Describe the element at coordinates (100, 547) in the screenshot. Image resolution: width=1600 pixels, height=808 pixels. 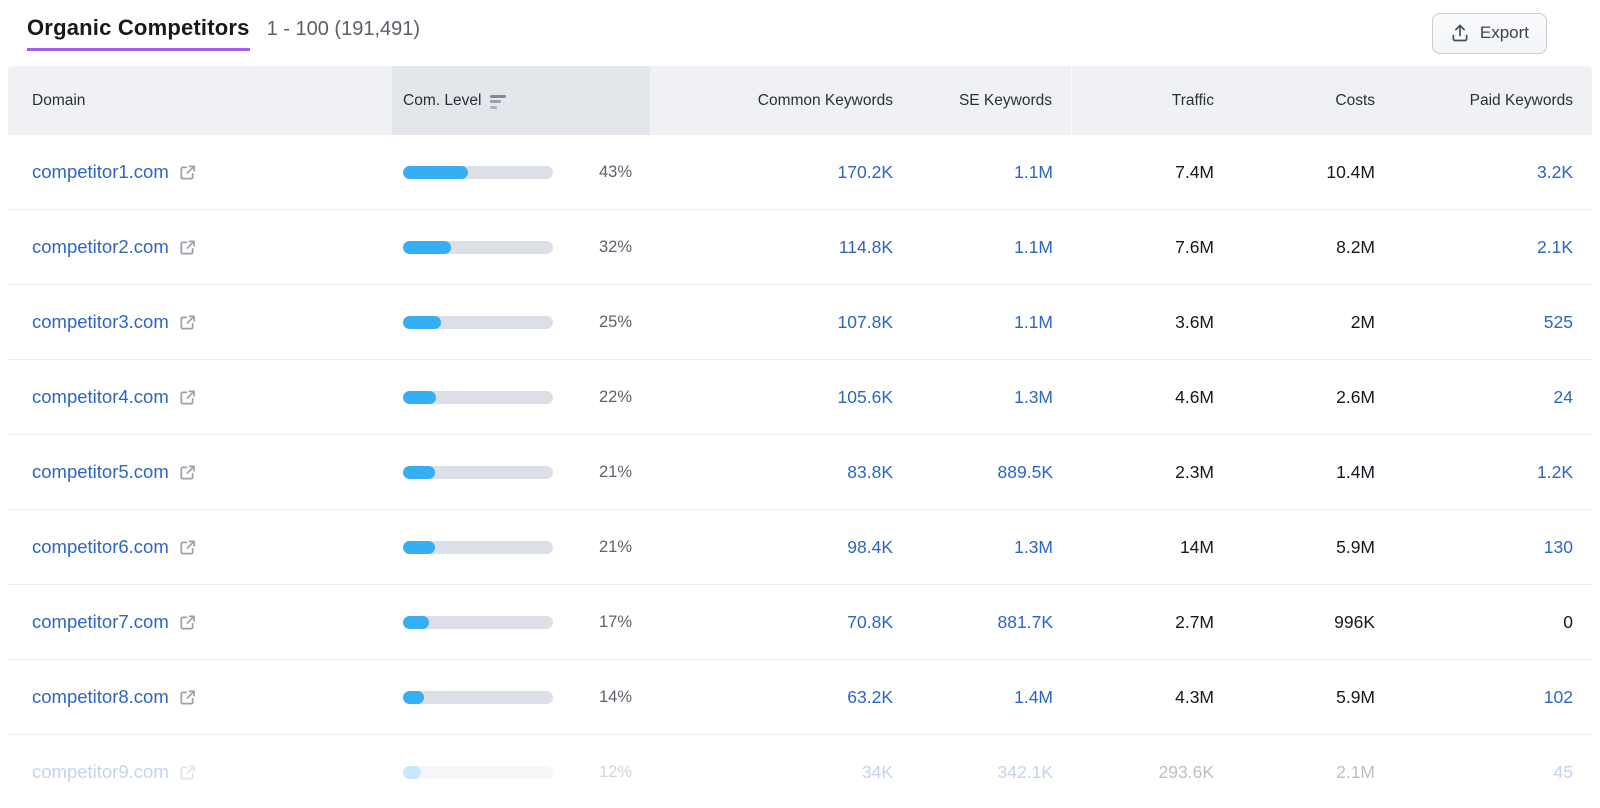
I see `domain-link: competitor6.com` at that location.